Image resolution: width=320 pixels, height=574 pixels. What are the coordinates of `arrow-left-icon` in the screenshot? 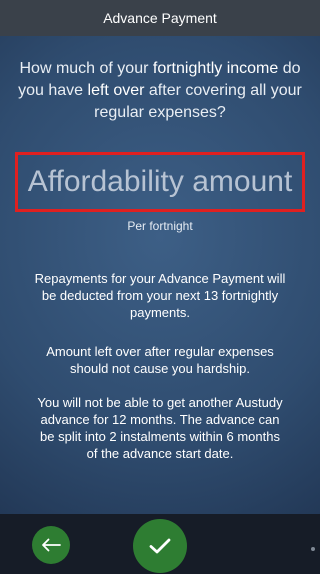 It's located at (51, 545).